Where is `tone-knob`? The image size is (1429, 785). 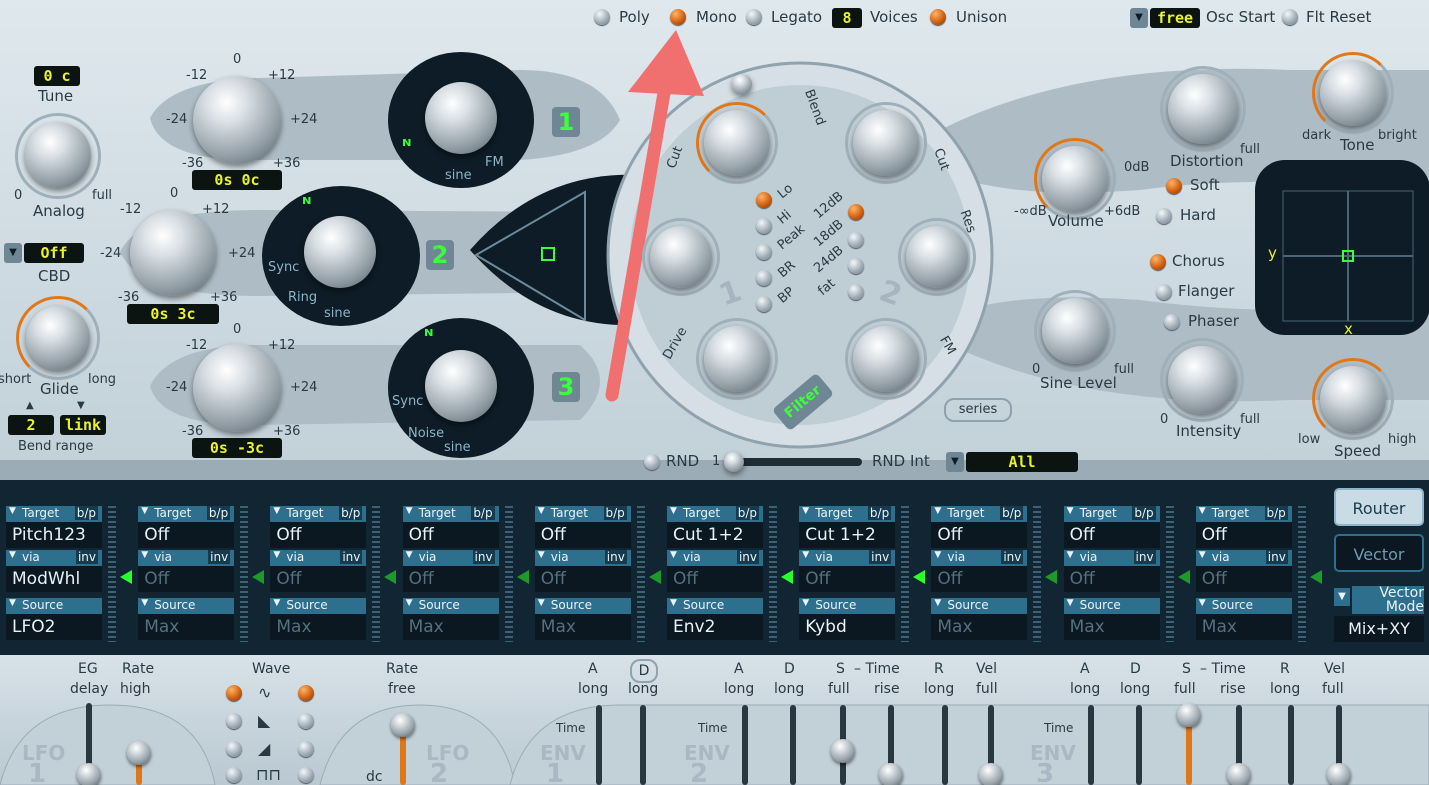 tone-knob is located at coordinates (1353, 93).